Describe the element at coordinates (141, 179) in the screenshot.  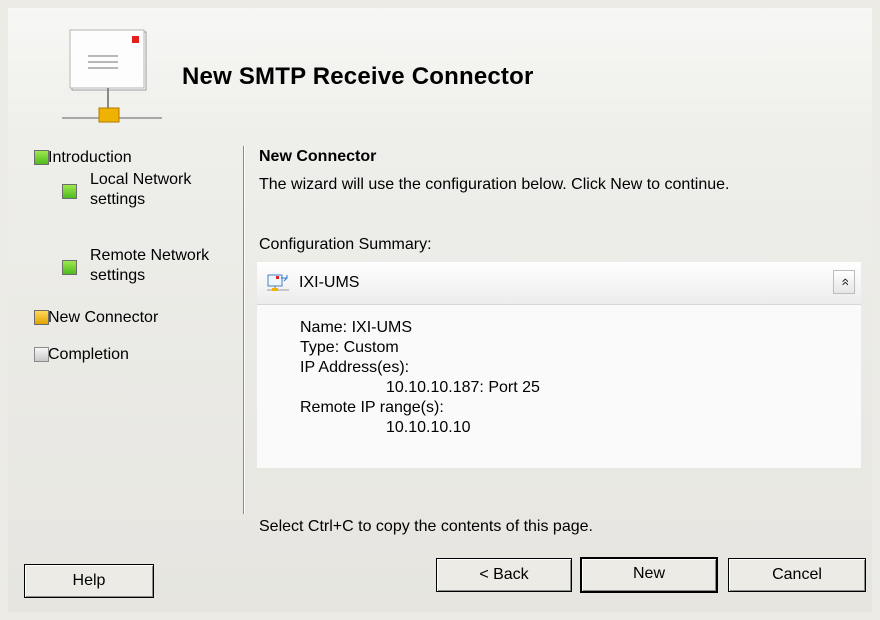
I see `step-label-line1: Local Network` at that location.